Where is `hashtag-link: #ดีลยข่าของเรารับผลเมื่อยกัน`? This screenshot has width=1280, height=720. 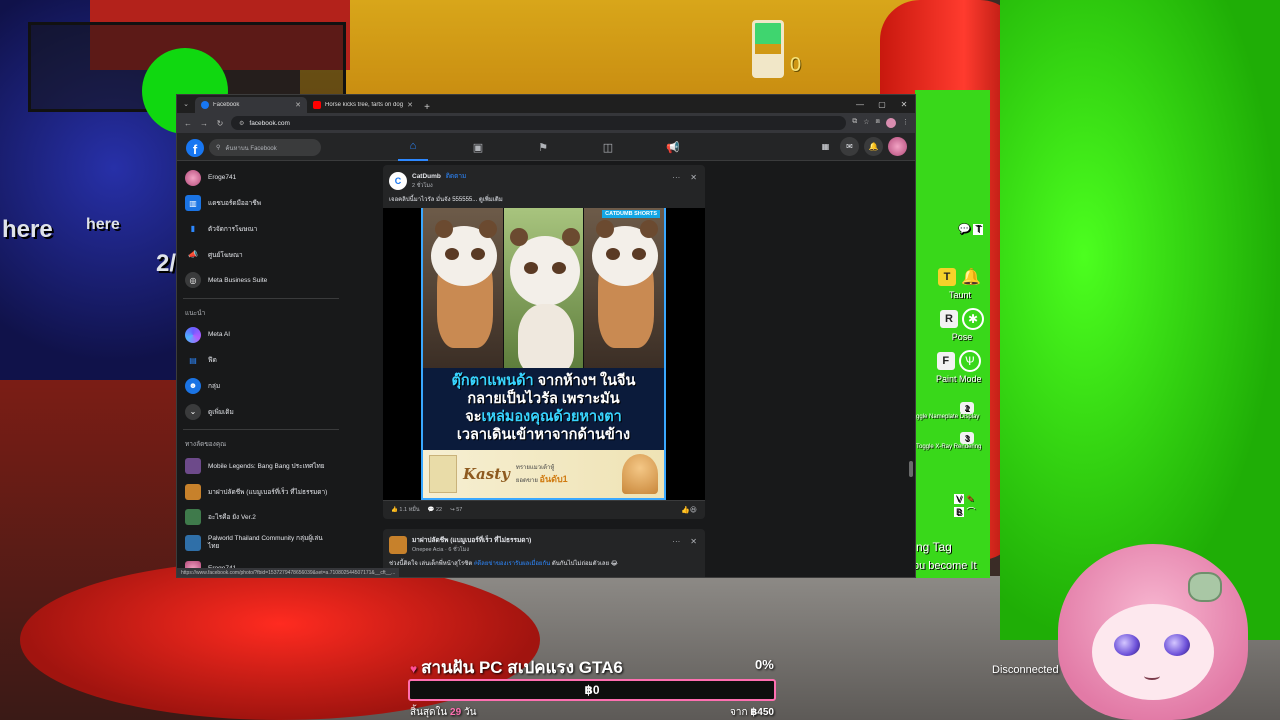 hashtag-link: #ดีลยข่าของเรารับผลเมื่อยกัน is located at coordinates (512, 564).